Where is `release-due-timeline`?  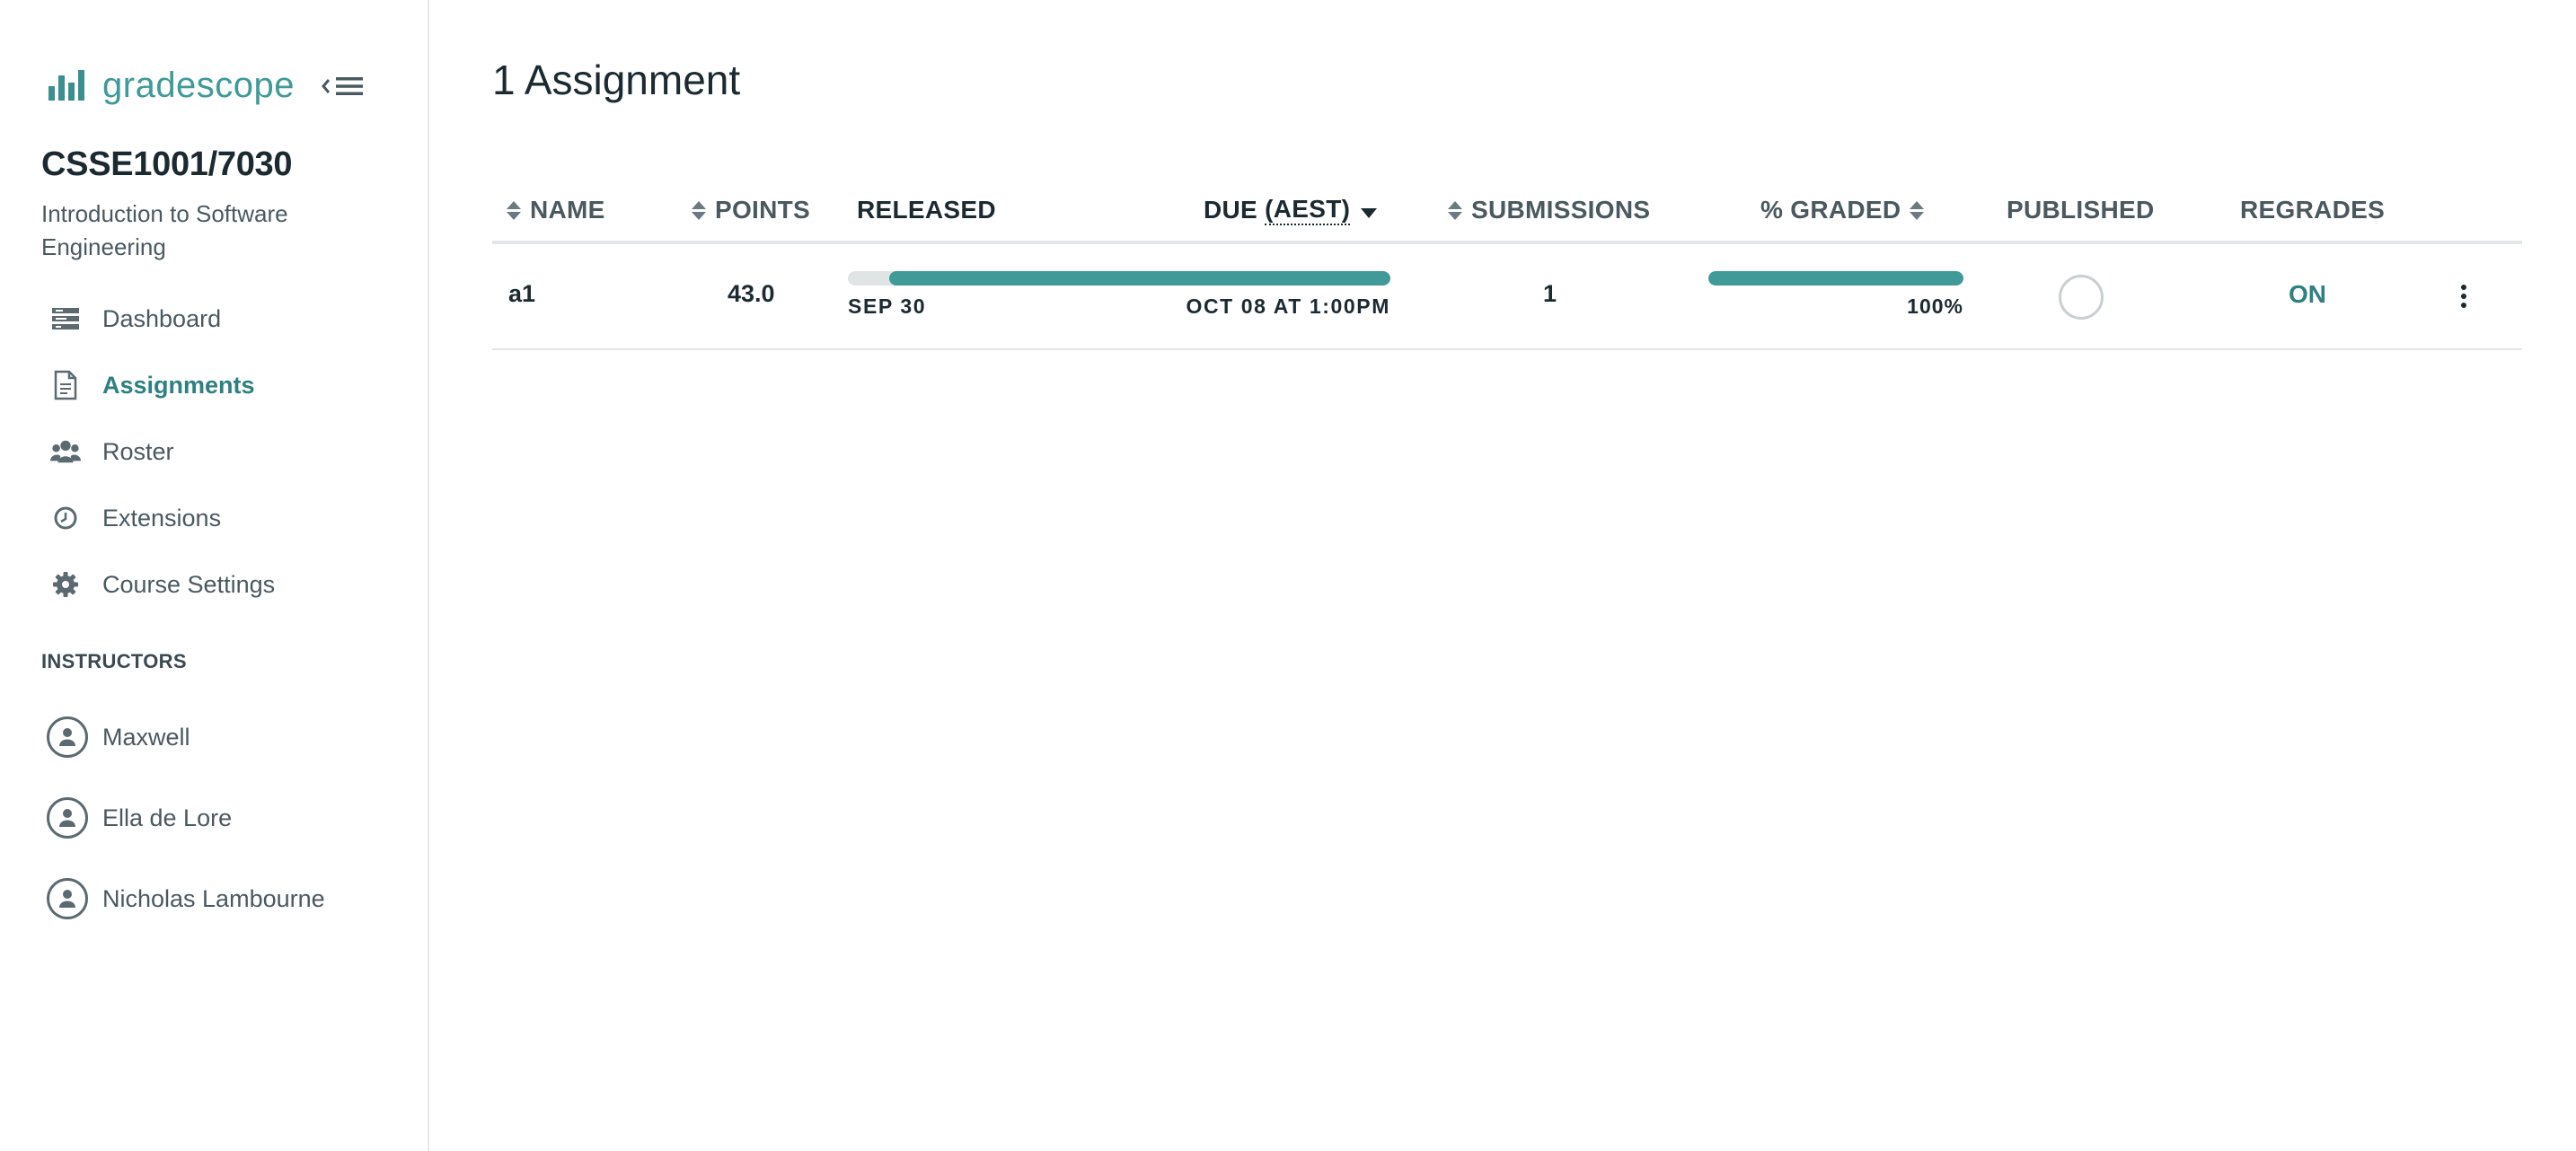
release-due-timeline is located at coordinates (1119, 278).